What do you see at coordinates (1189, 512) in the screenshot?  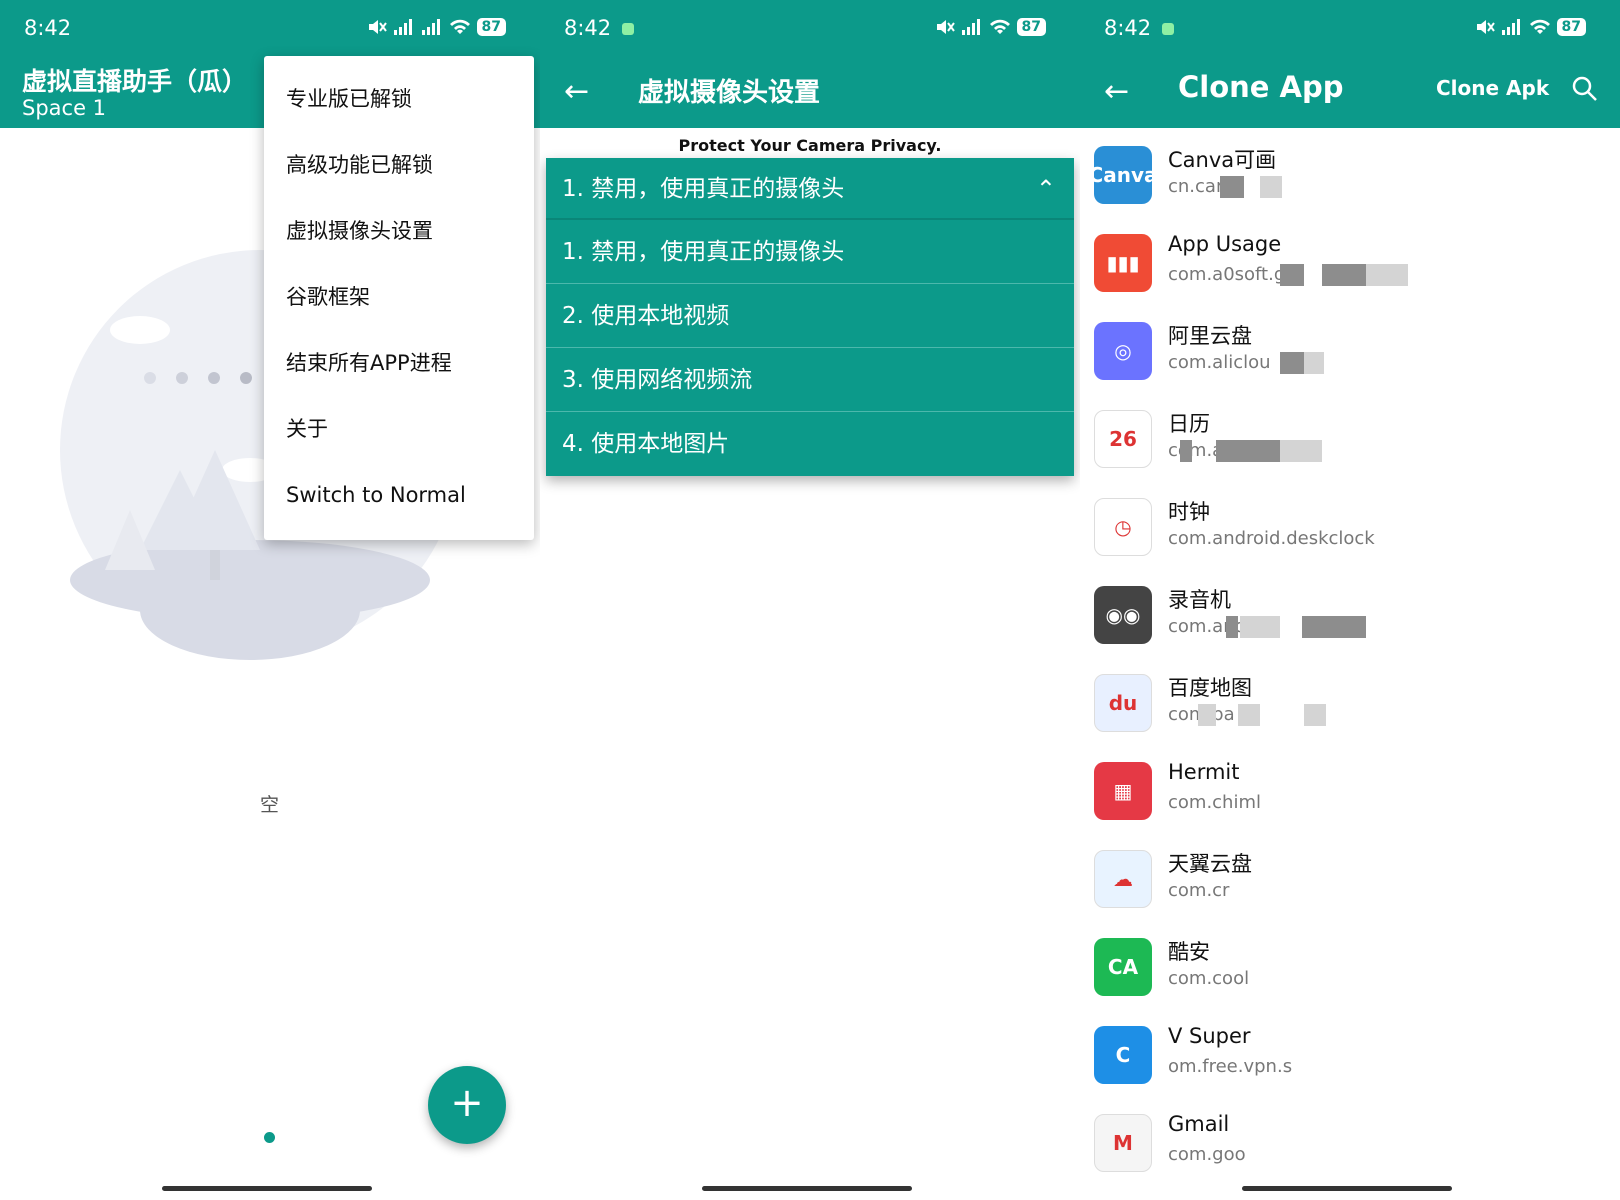 I see `app-name: 时钟` at bounding box center [1189, 512].